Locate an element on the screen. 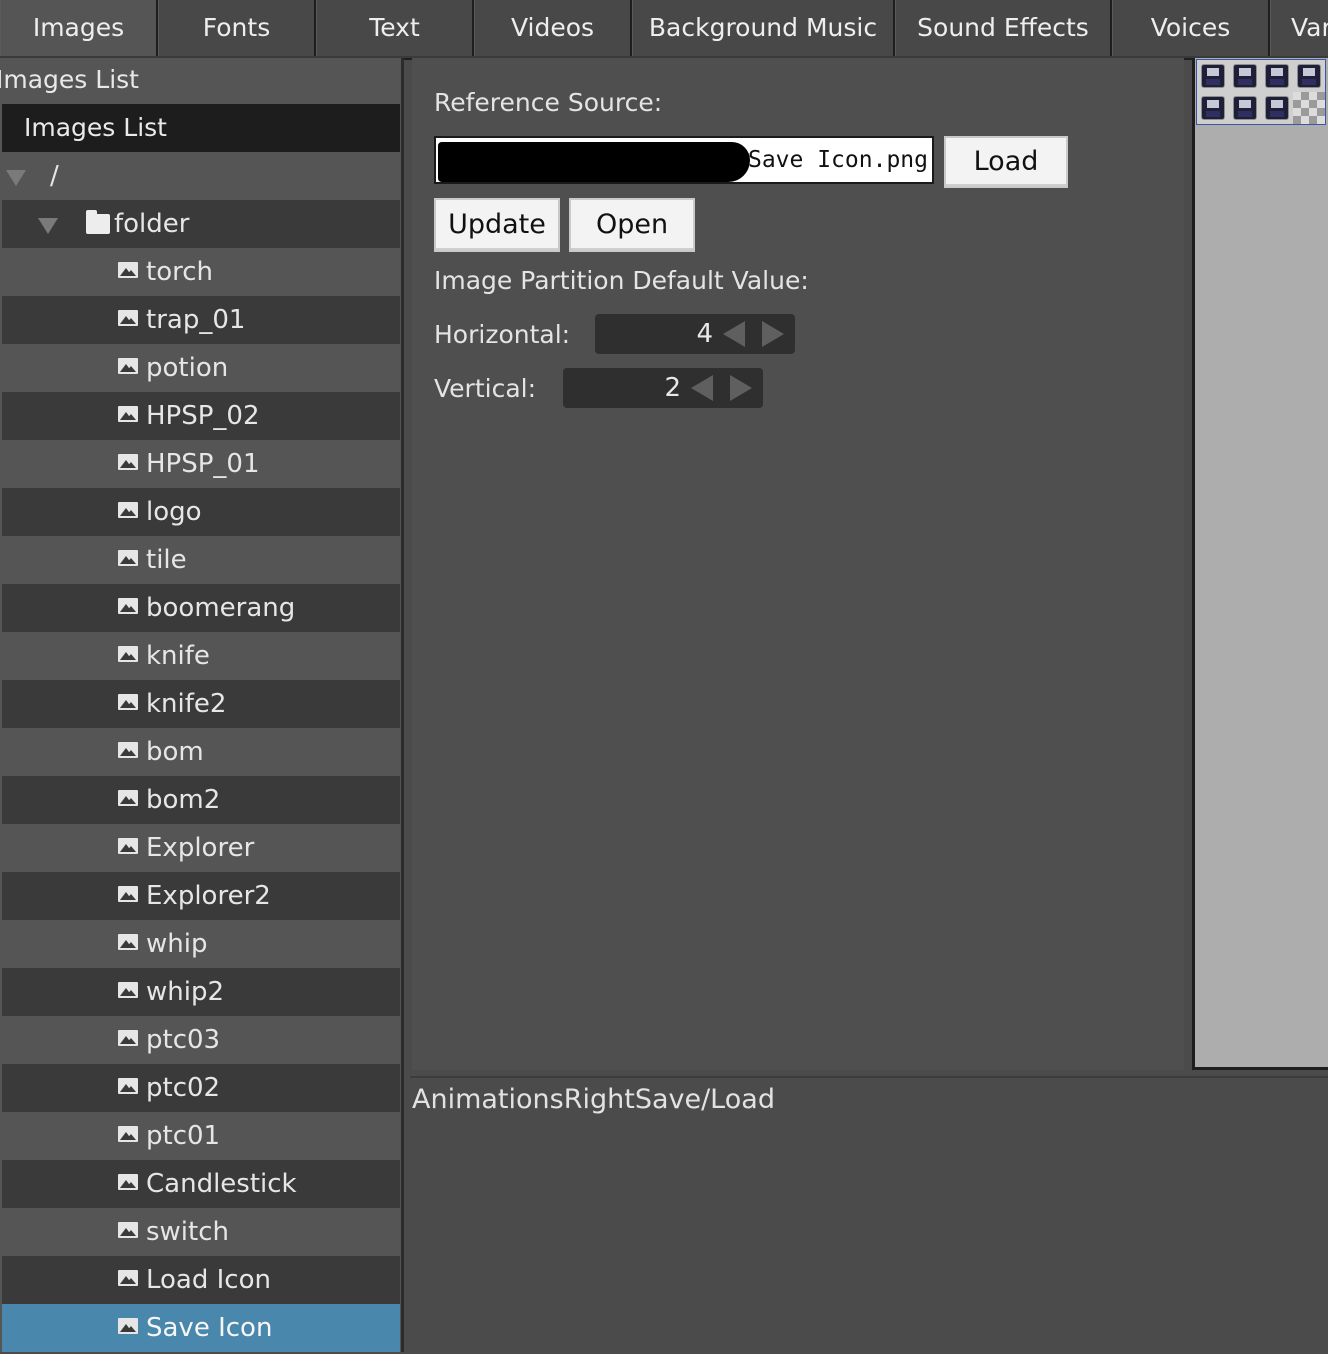 This screenshot has height=1354, width=1328. list-item: knife2 is located at coordinates (201, 704).